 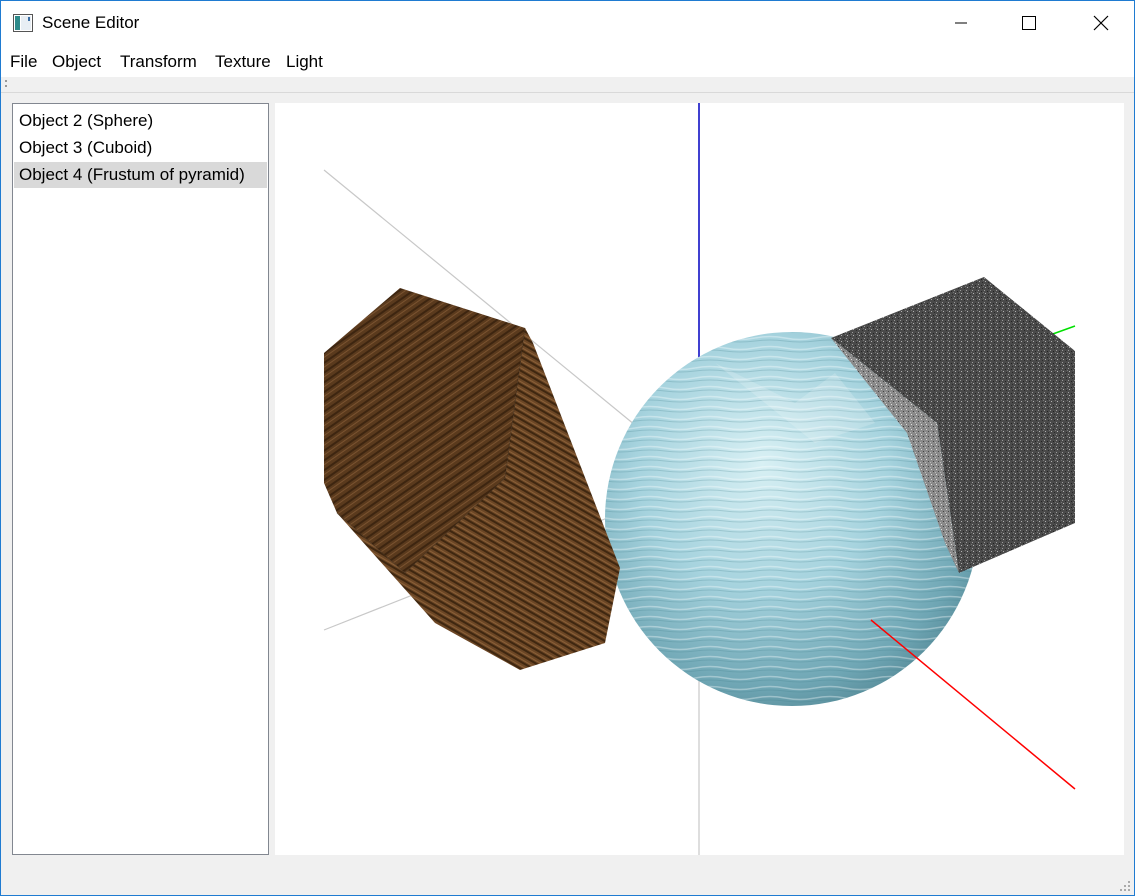 What do you see at coordinates (91, 22) in the screenshot?
I see `window-title: Scene Editor` at bounding box center [91, 22].